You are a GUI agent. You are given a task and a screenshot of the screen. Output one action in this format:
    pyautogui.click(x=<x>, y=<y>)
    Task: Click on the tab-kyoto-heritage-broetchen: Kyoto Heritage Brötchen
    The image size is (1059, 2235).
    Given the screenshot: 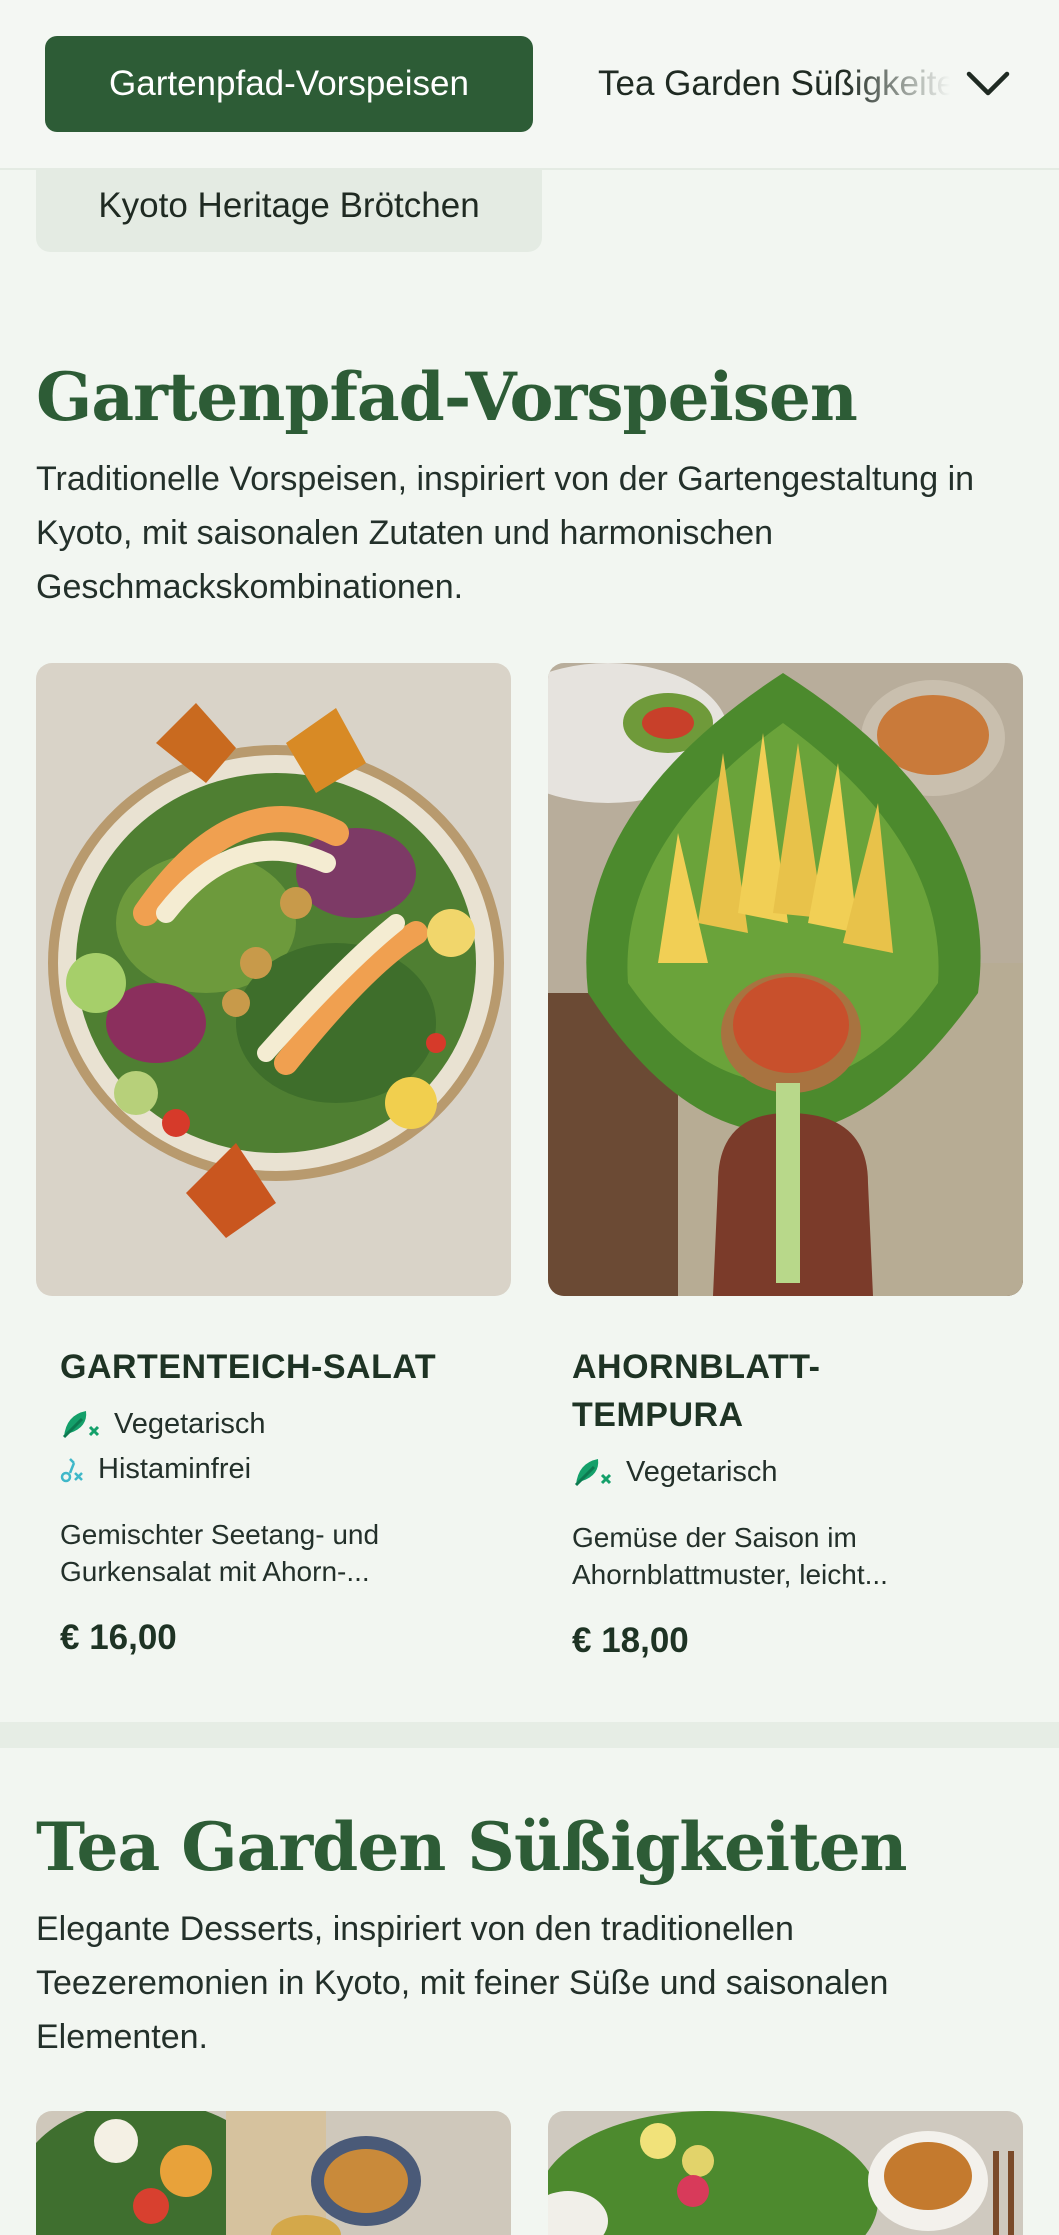 What is the action you would take?
    pyautogui.click(x=289, y=206)
    